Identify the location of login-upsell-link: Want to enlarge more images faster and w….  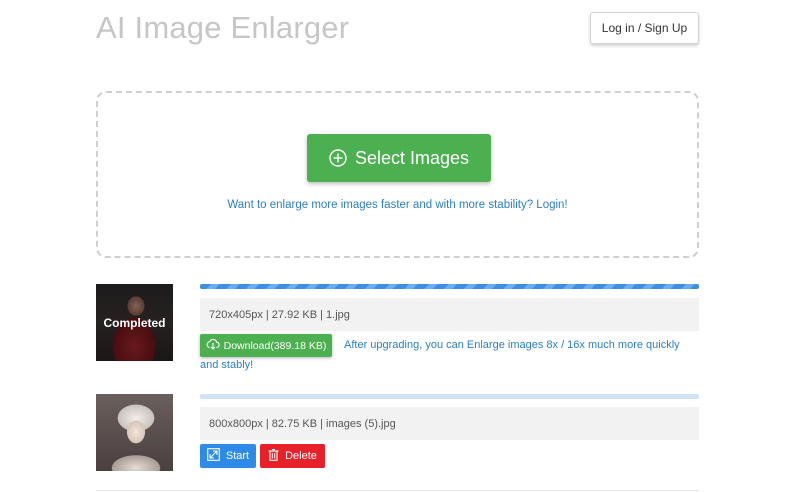
(397, 205).